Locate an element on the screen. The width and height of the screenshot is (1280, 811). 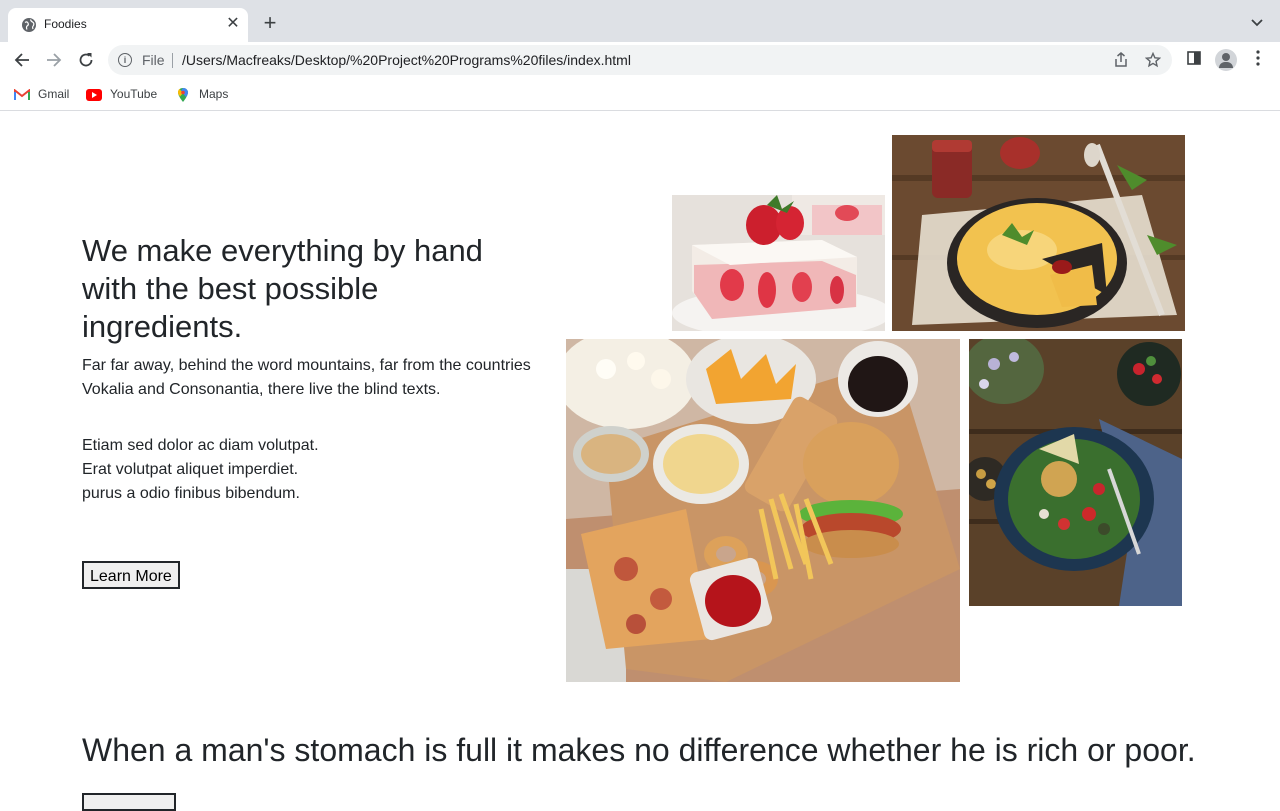
tab-search-chevron-icon is located at coordinates (1257, 23).